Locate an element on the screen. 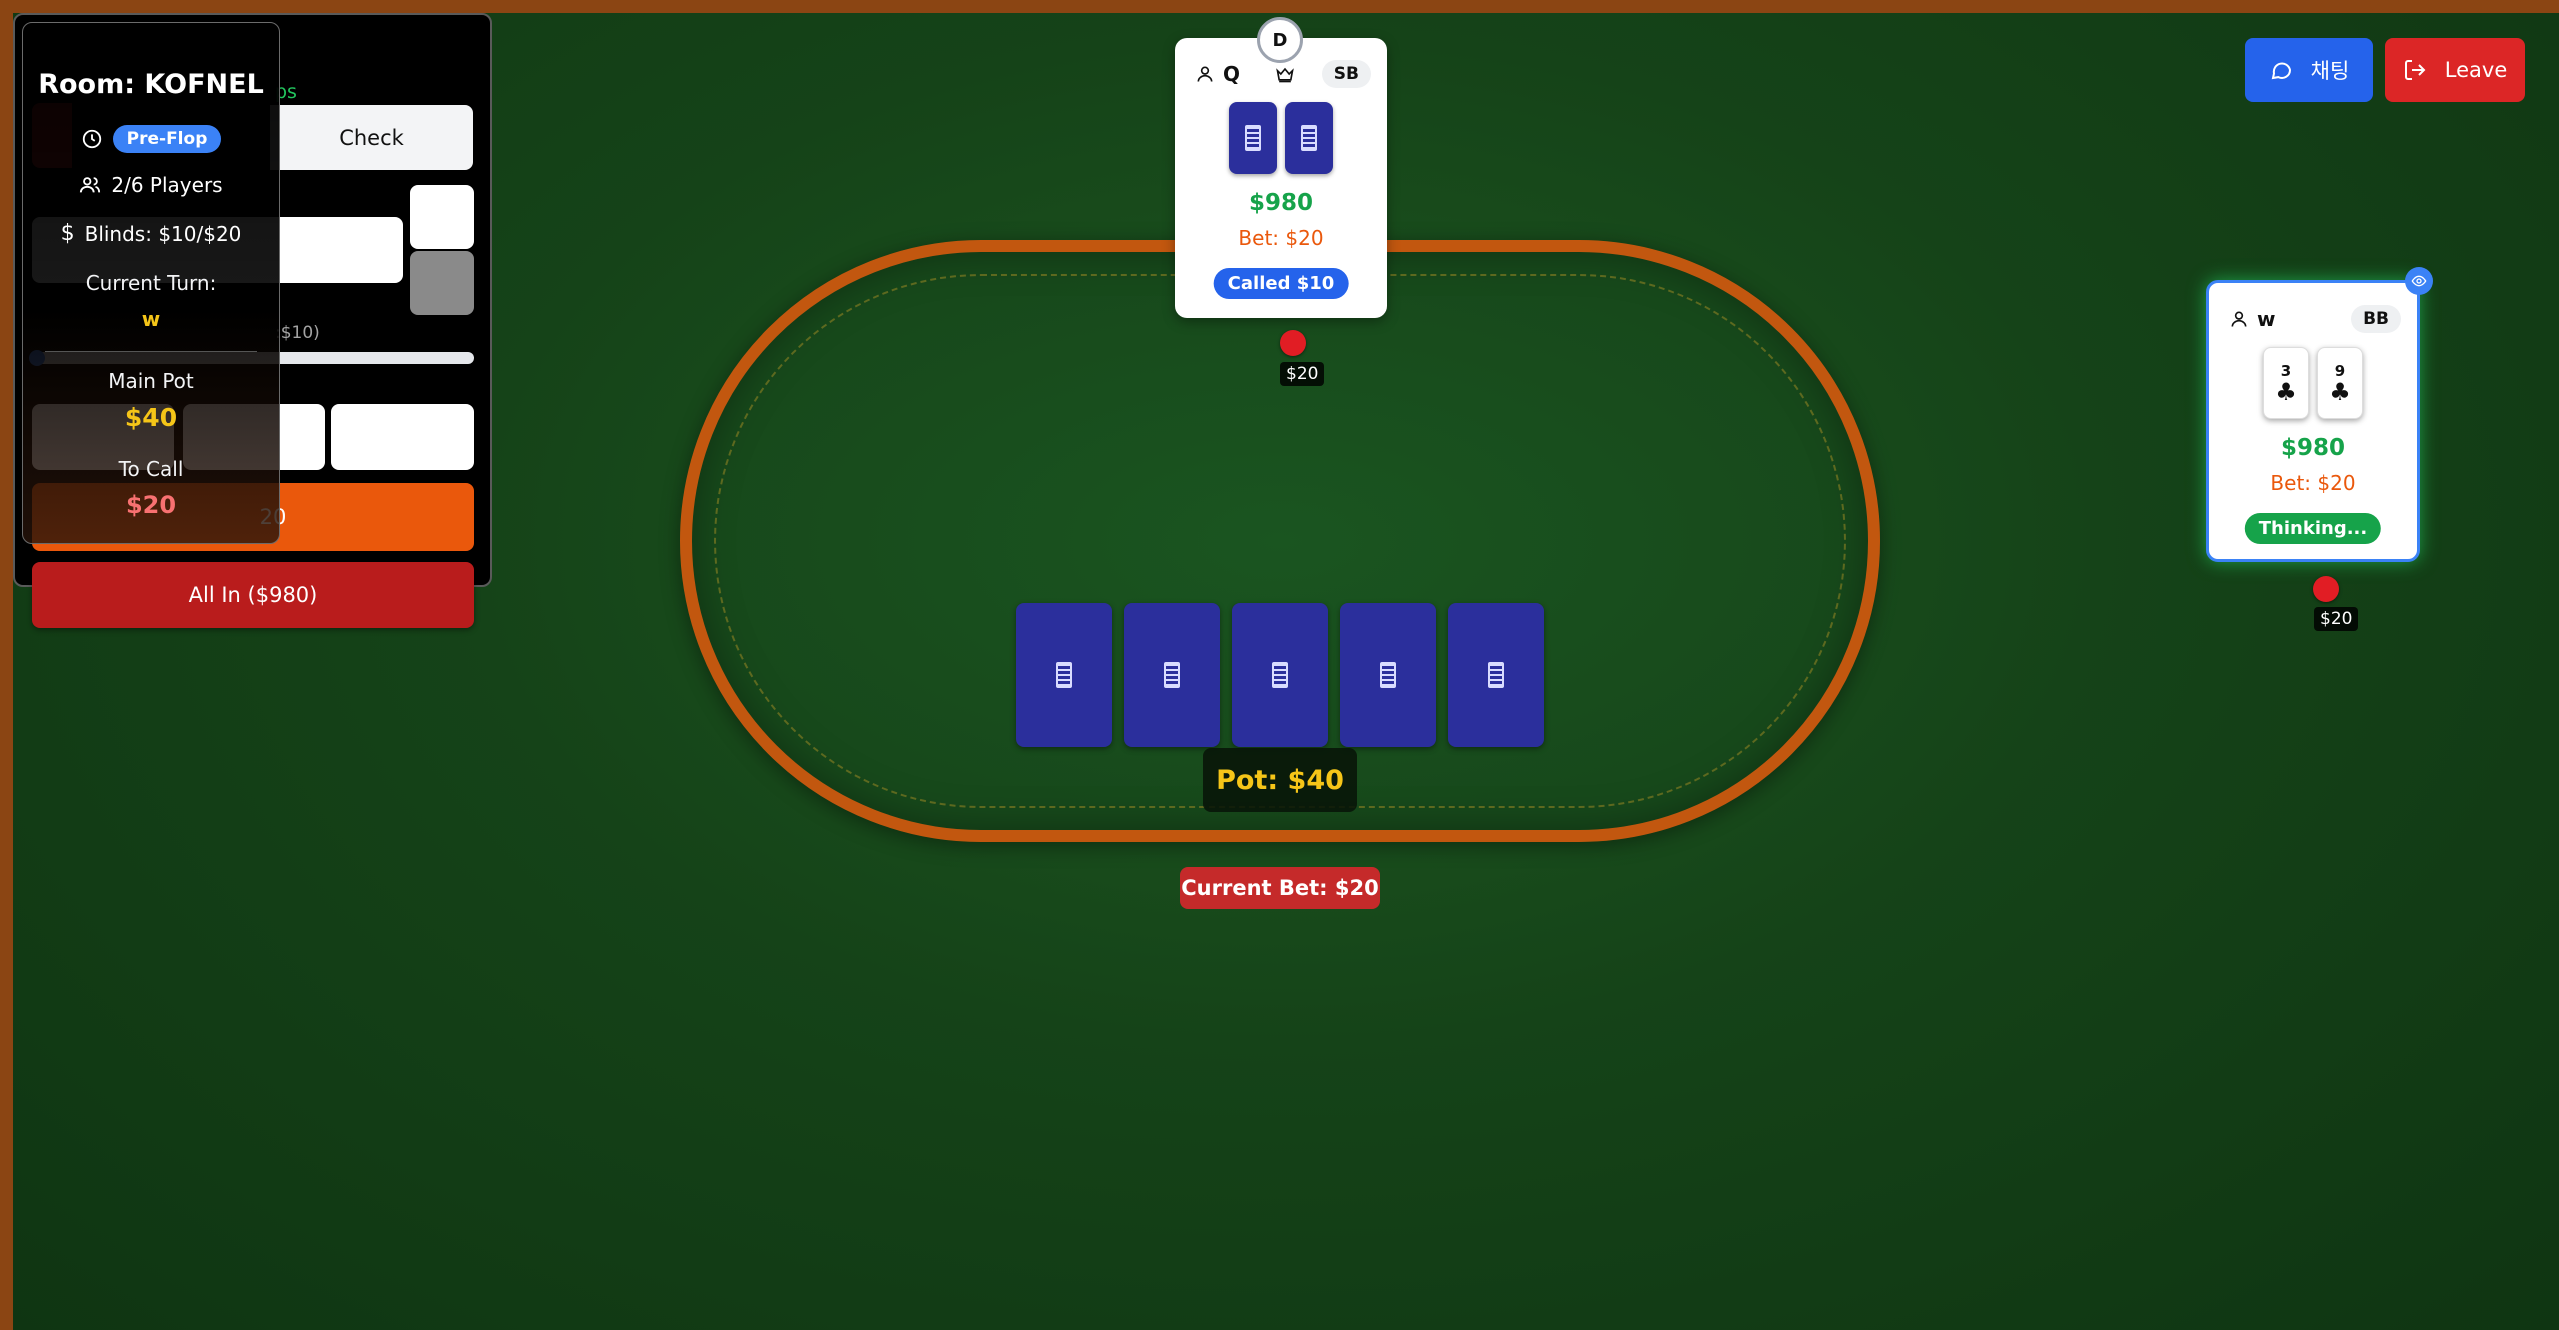  dealer-button: D is located at coordinates (1280, 40).